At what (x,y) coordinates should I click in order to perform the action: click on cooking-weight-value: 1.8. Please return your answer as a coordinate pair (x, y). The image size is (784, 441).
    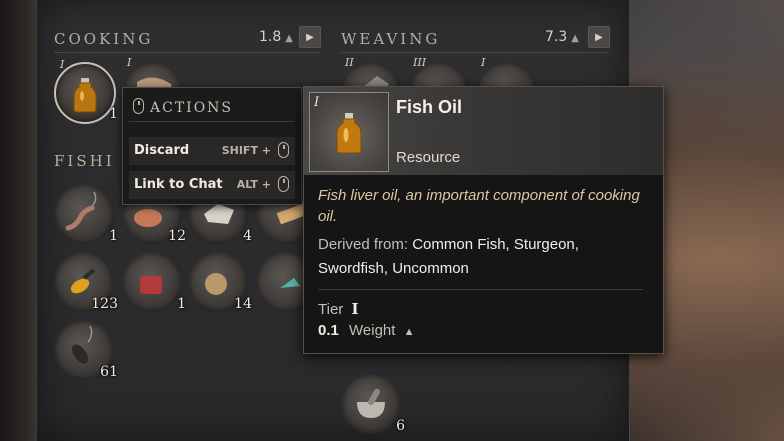
    Looking at the image, I should click on (270, 37).